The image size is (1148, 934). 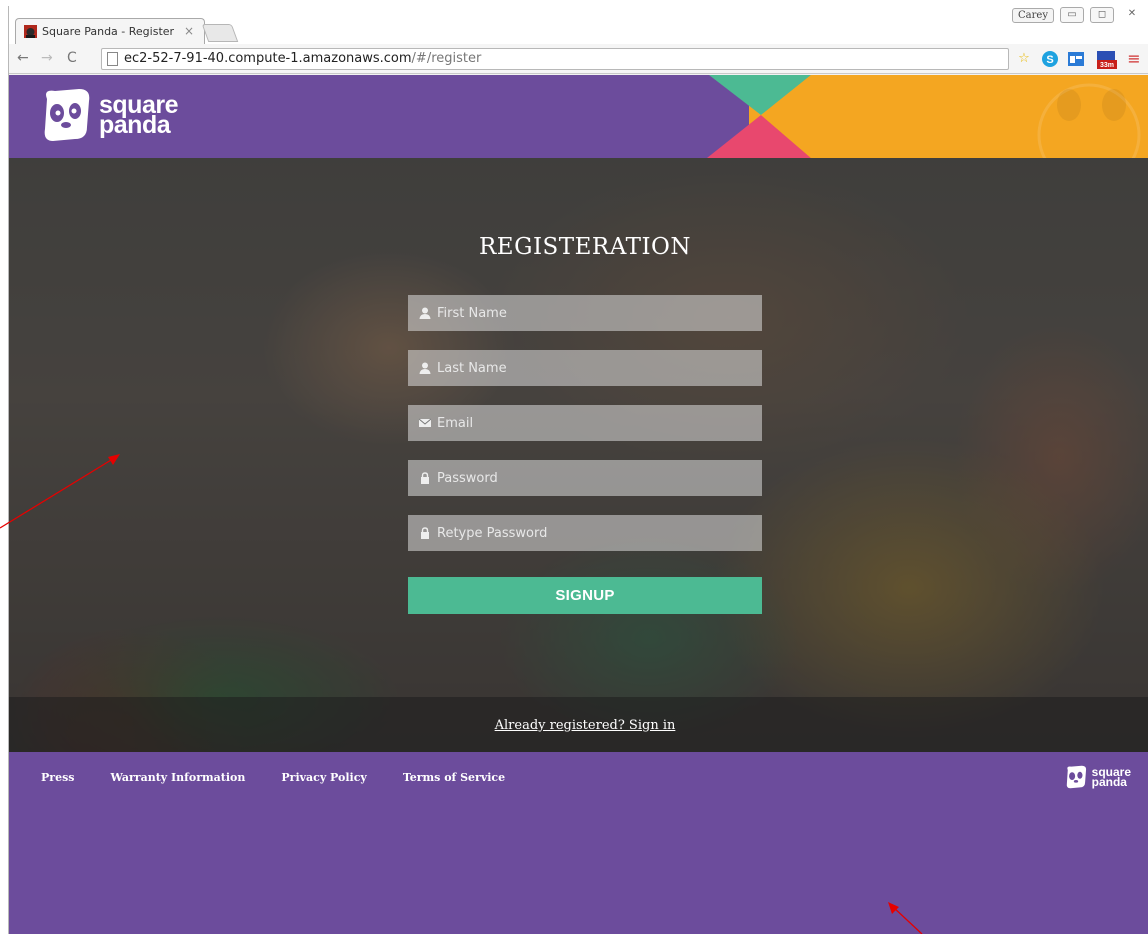 I want to click on annotation-arrow-bottom, so click(x=905, y=918).